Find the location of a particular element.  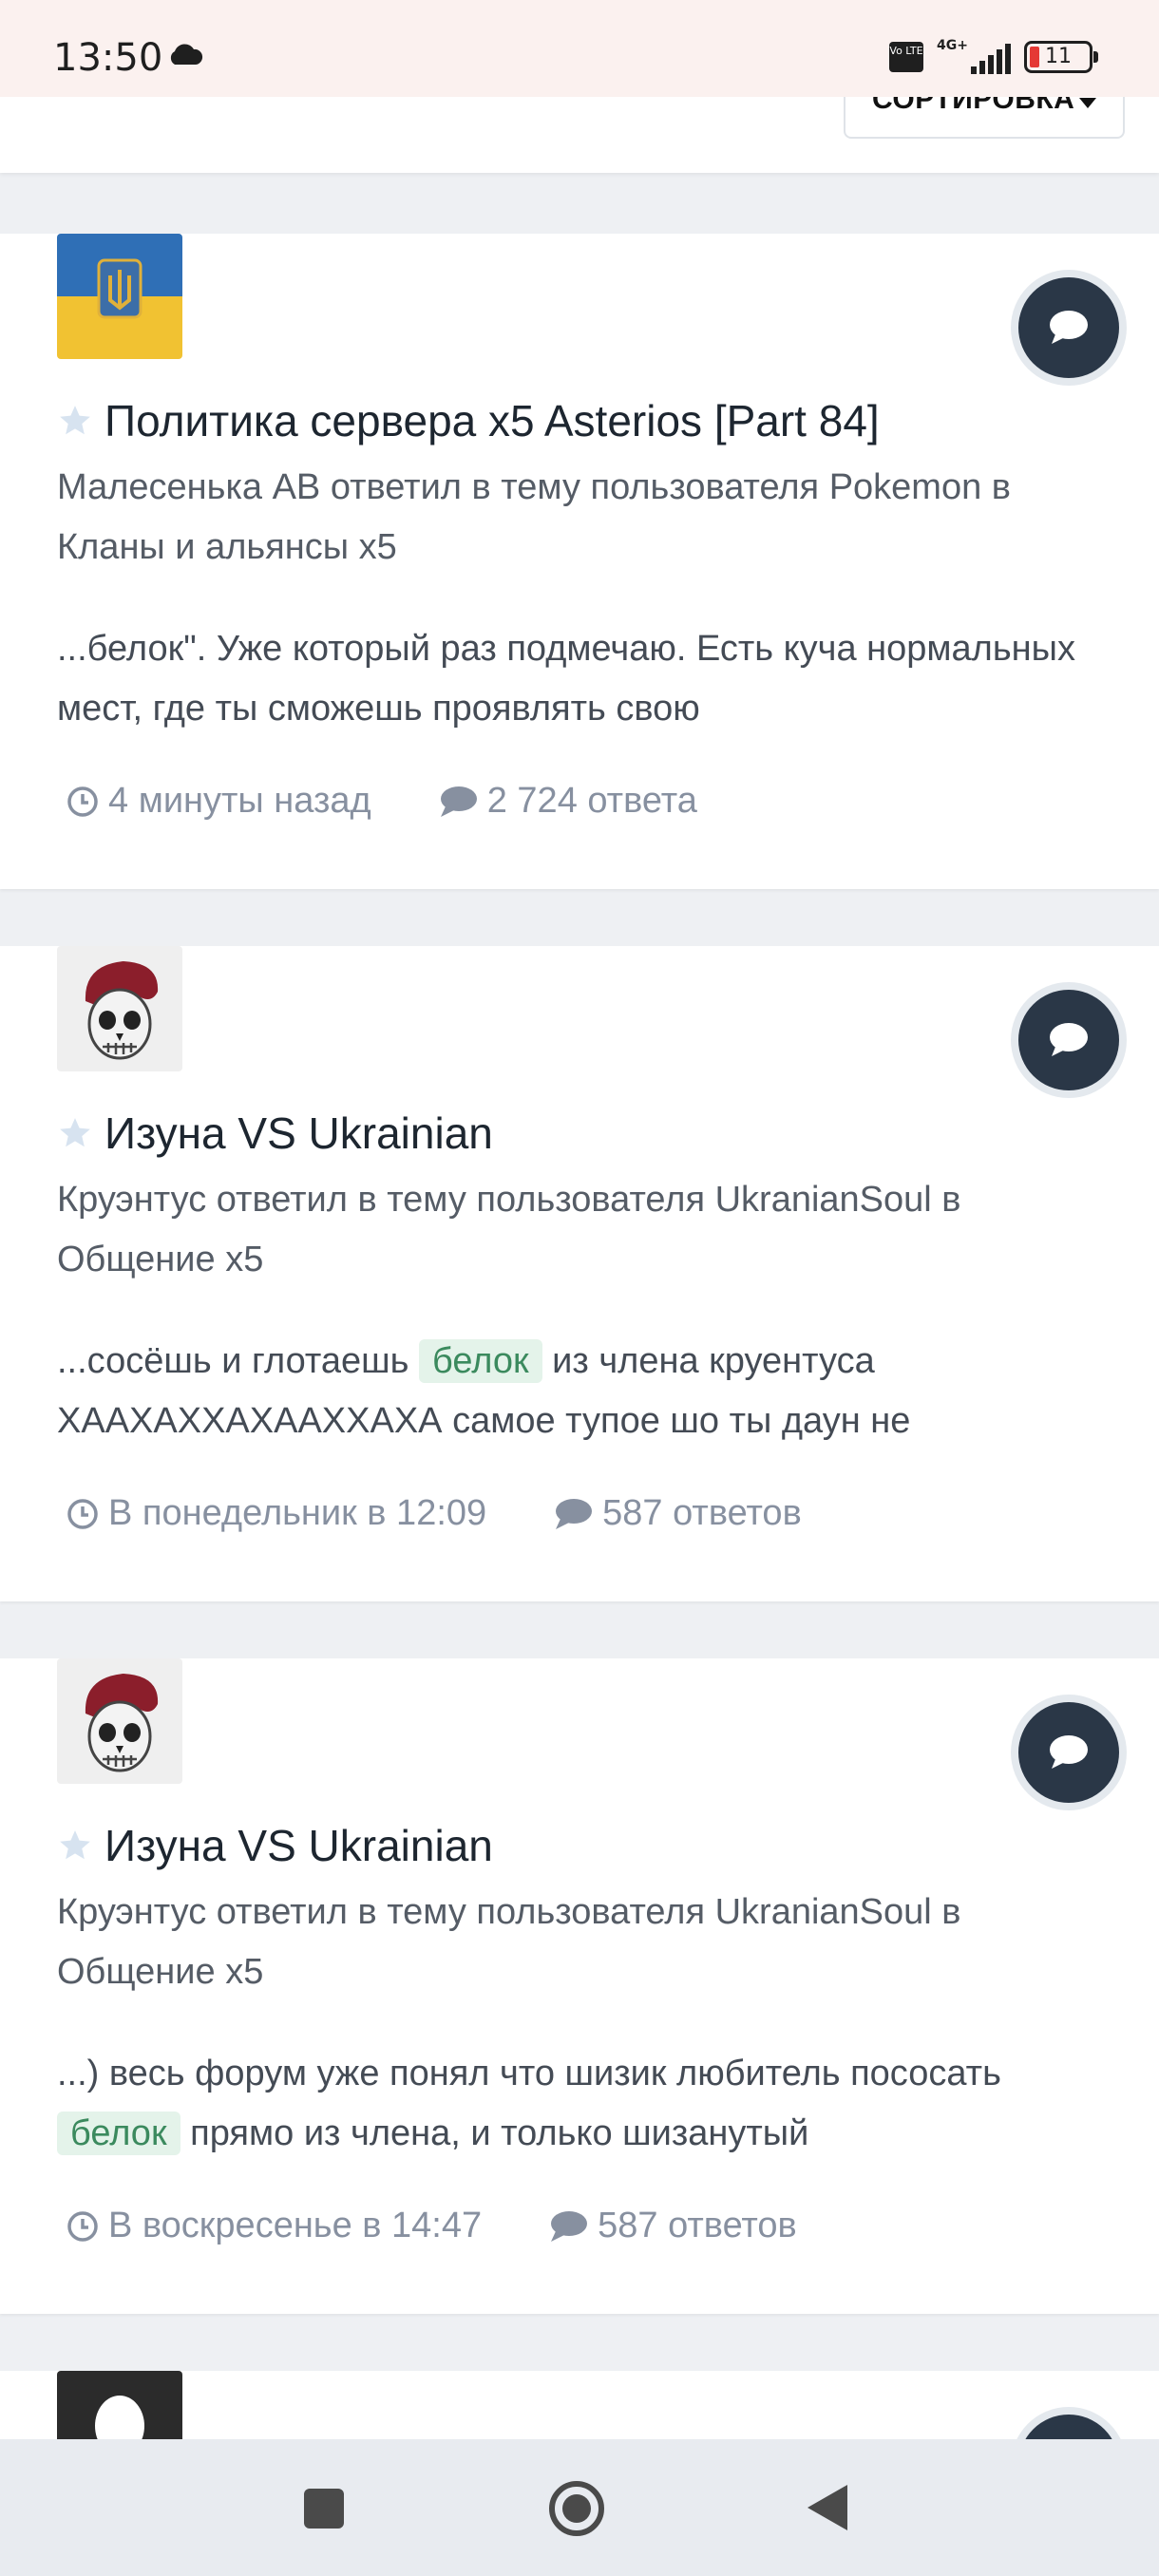

post-time: 4 минуты назад is located at coordinates (218, 801).